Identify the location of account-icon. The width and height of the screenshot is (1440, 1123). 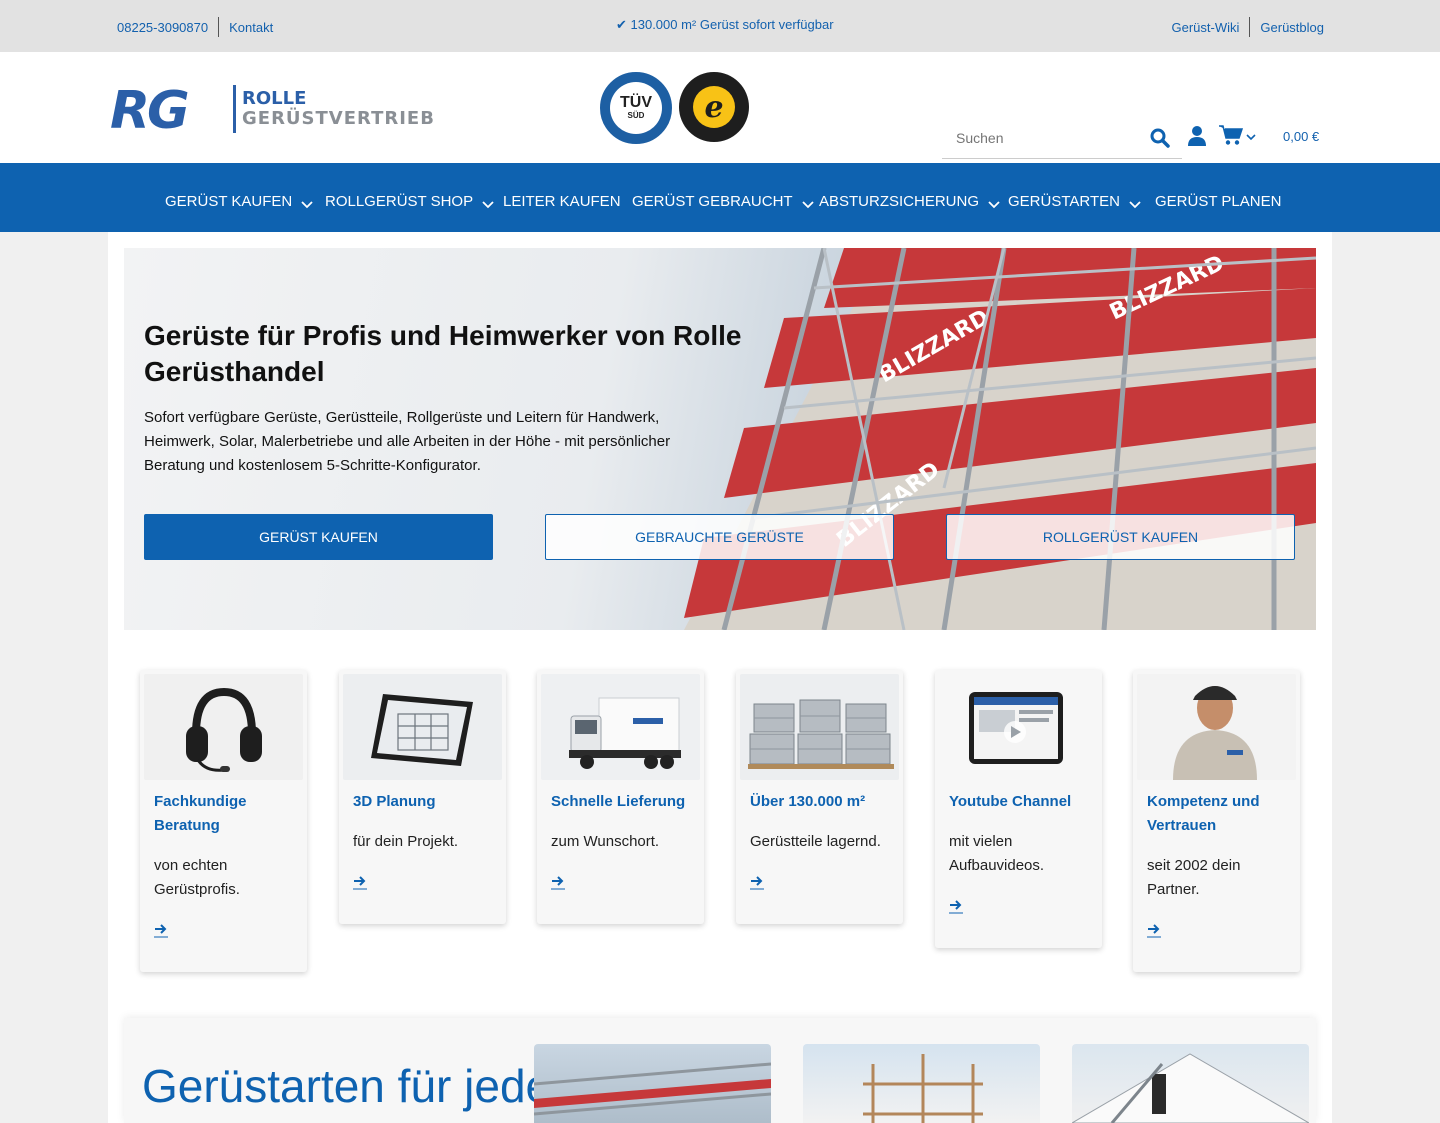
(1197, 136).